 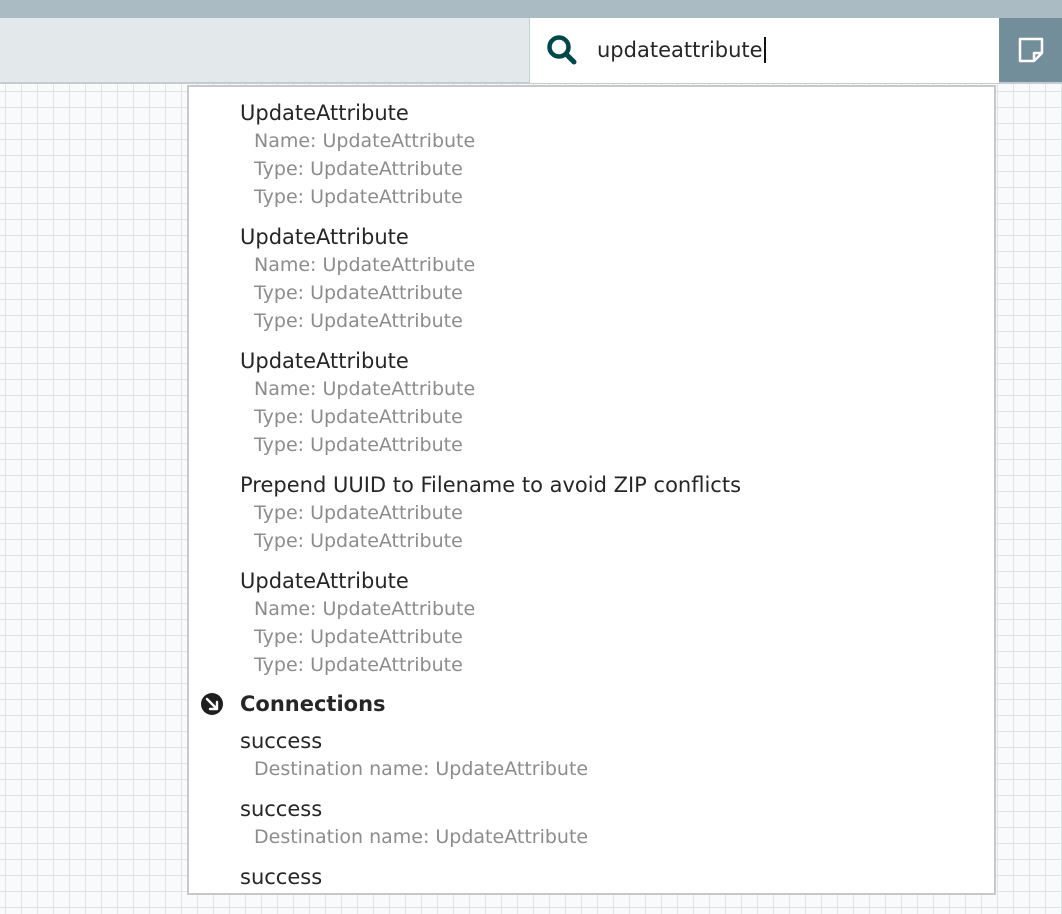 What do you see at coordinates (400, 704) in the screenshot?
I see `connections-section-header: Connections` at bounding box center [400, 704].